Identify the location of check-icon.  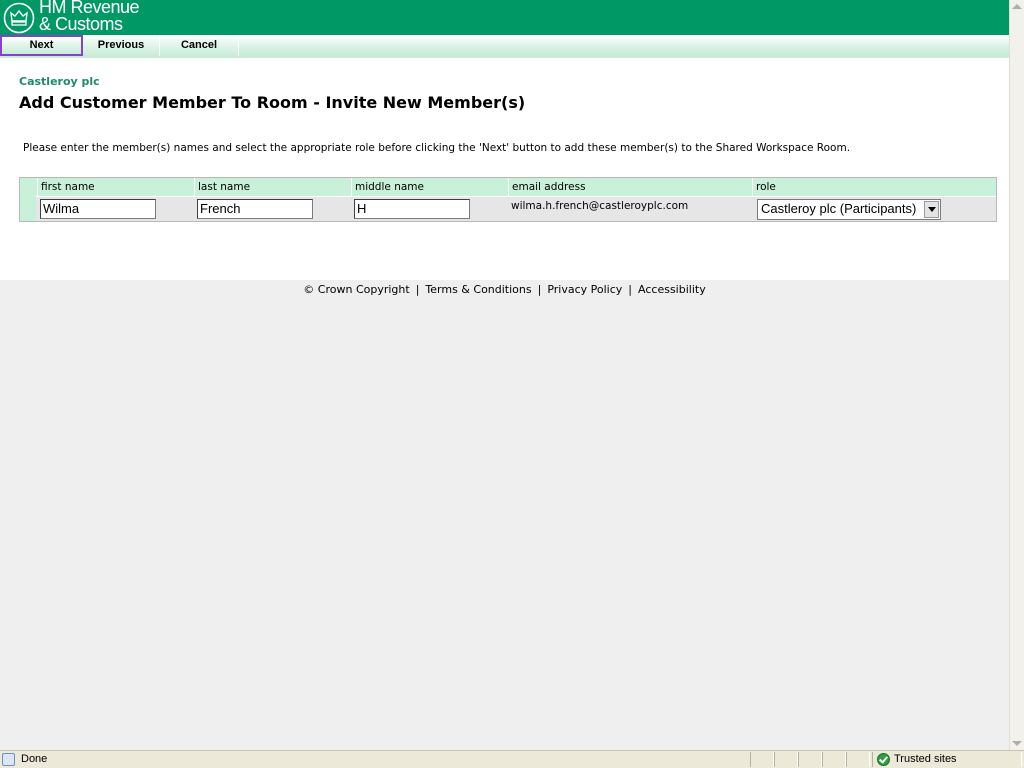
(883, 759).